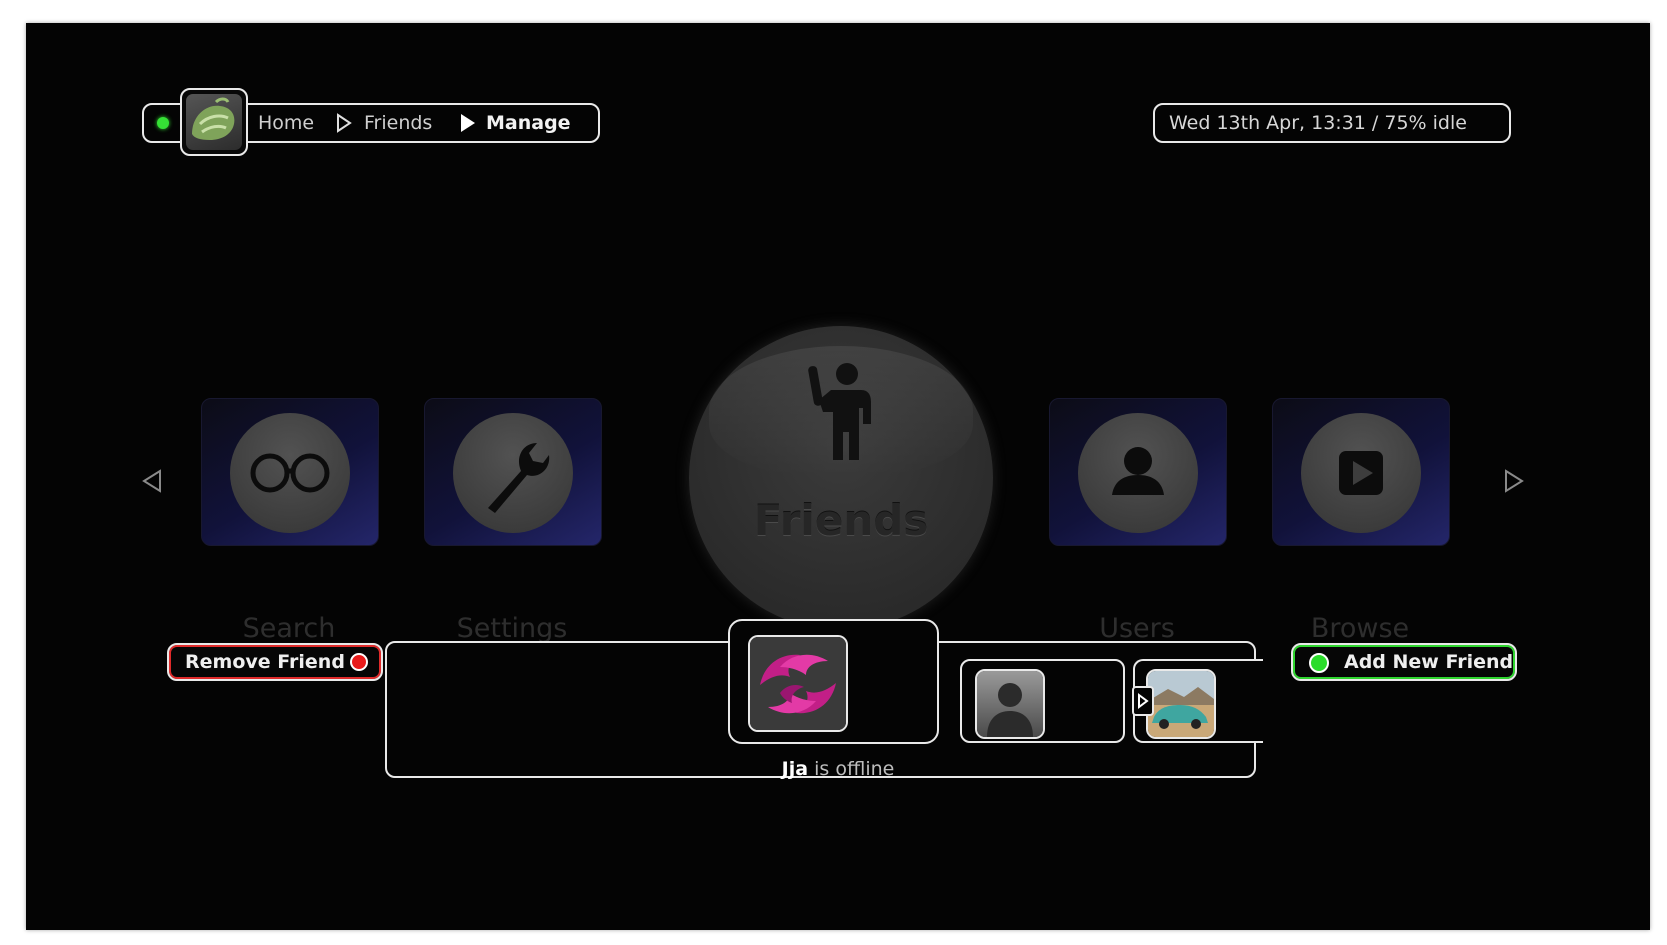 This screenshot has height=945, width=1667. What do you see at coordinates (512, 628) in the screenshot?
I see `menu-label-settings: Settings` at bounding box center [512, 628].